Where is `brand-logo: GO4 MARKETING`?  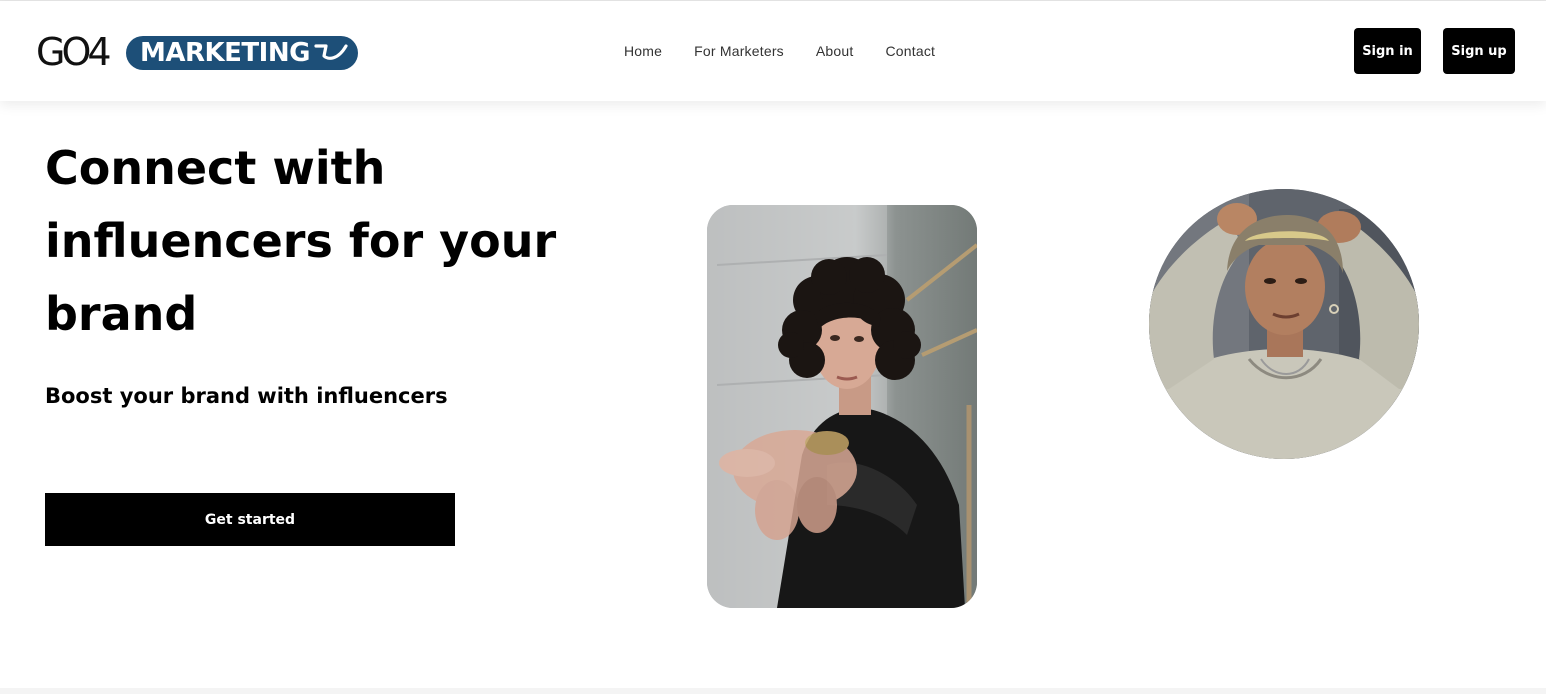
brand-logo: GO4 MARKETING is located at coordinates (197, 52).